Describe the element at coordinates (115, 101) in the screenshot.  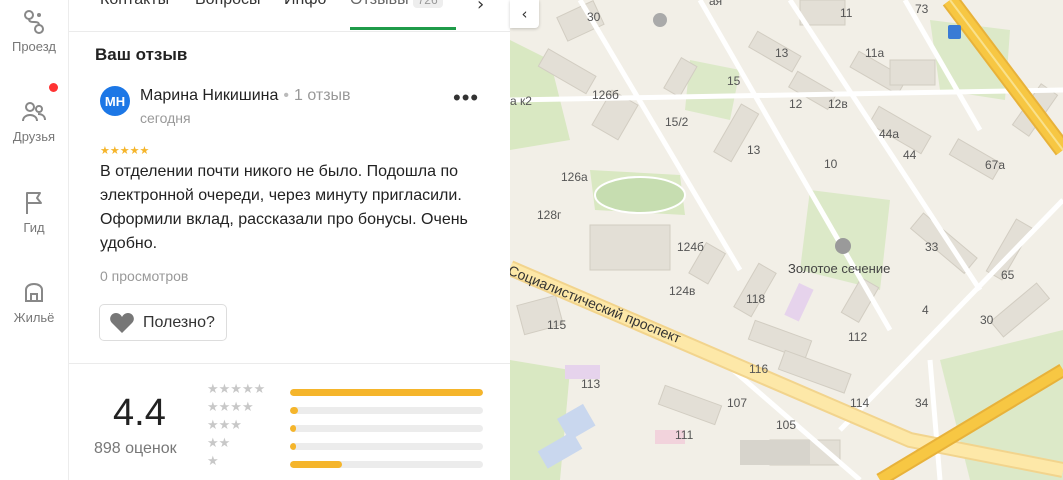
I see `avatar: МН` at that location.